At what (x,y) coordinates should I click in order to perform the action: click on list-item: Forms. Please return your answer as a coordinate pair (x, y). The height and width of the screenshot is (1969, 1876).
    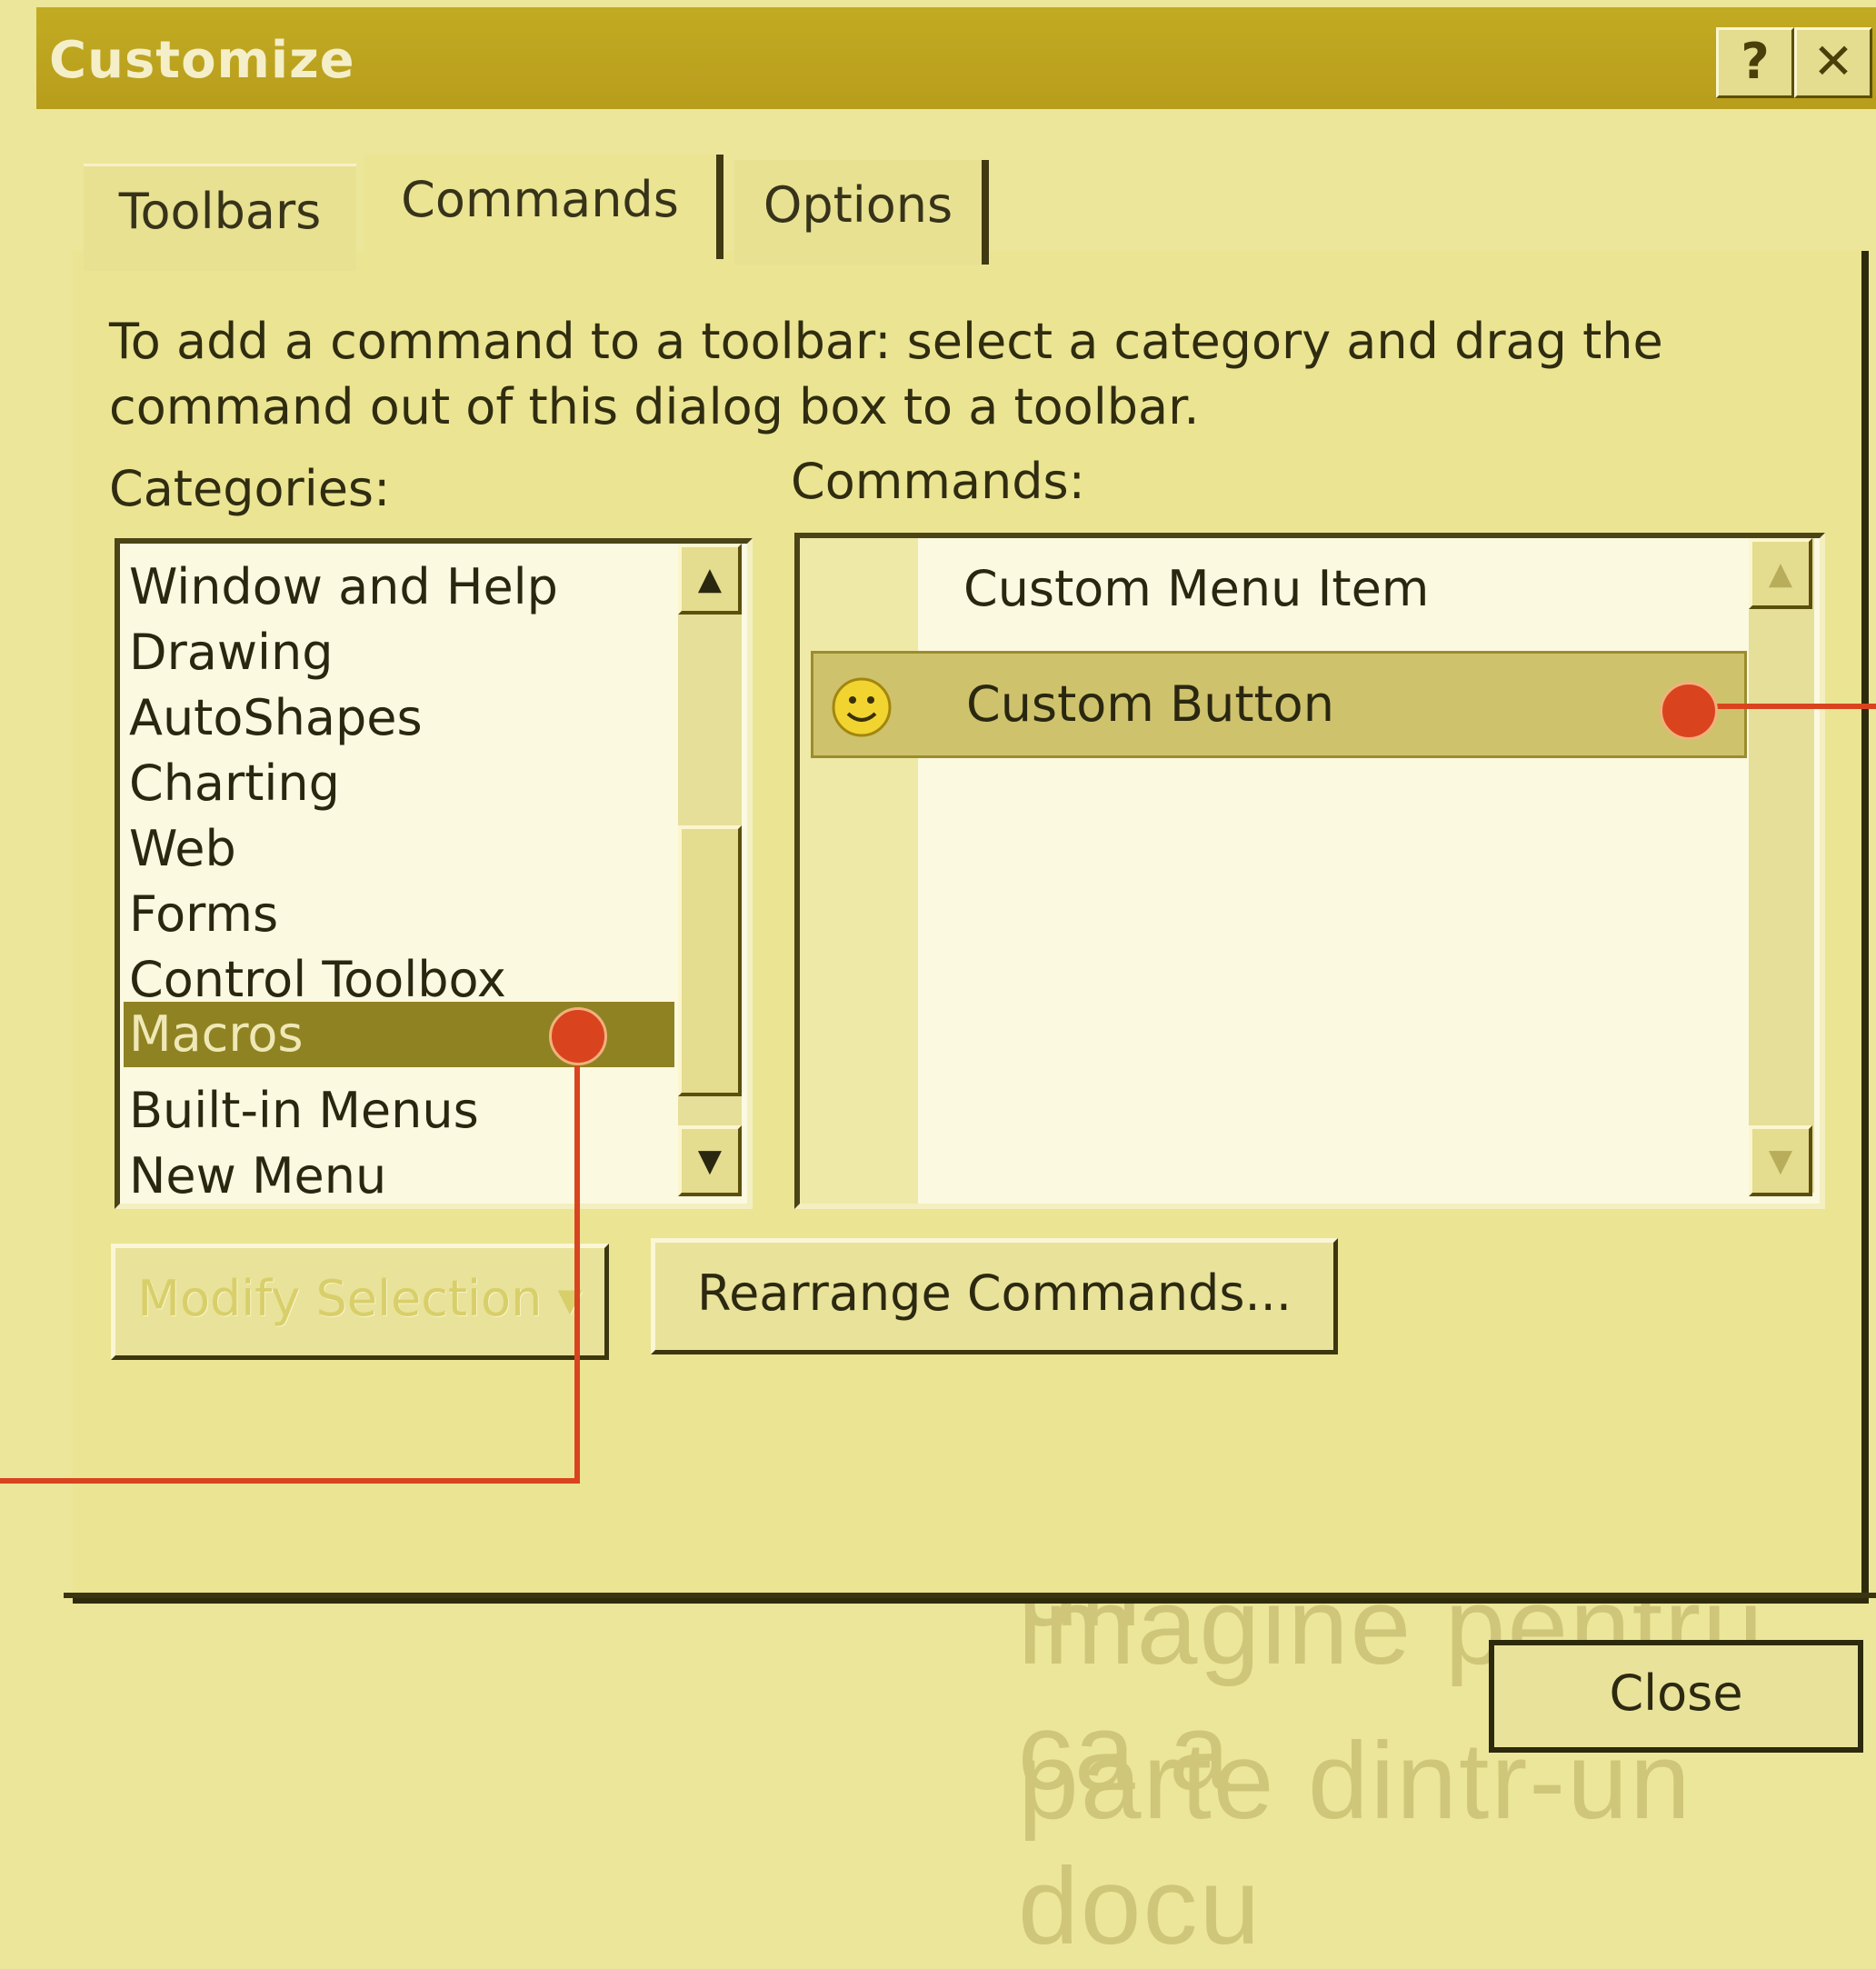
    Looking at the image, I should click on (401, 914).